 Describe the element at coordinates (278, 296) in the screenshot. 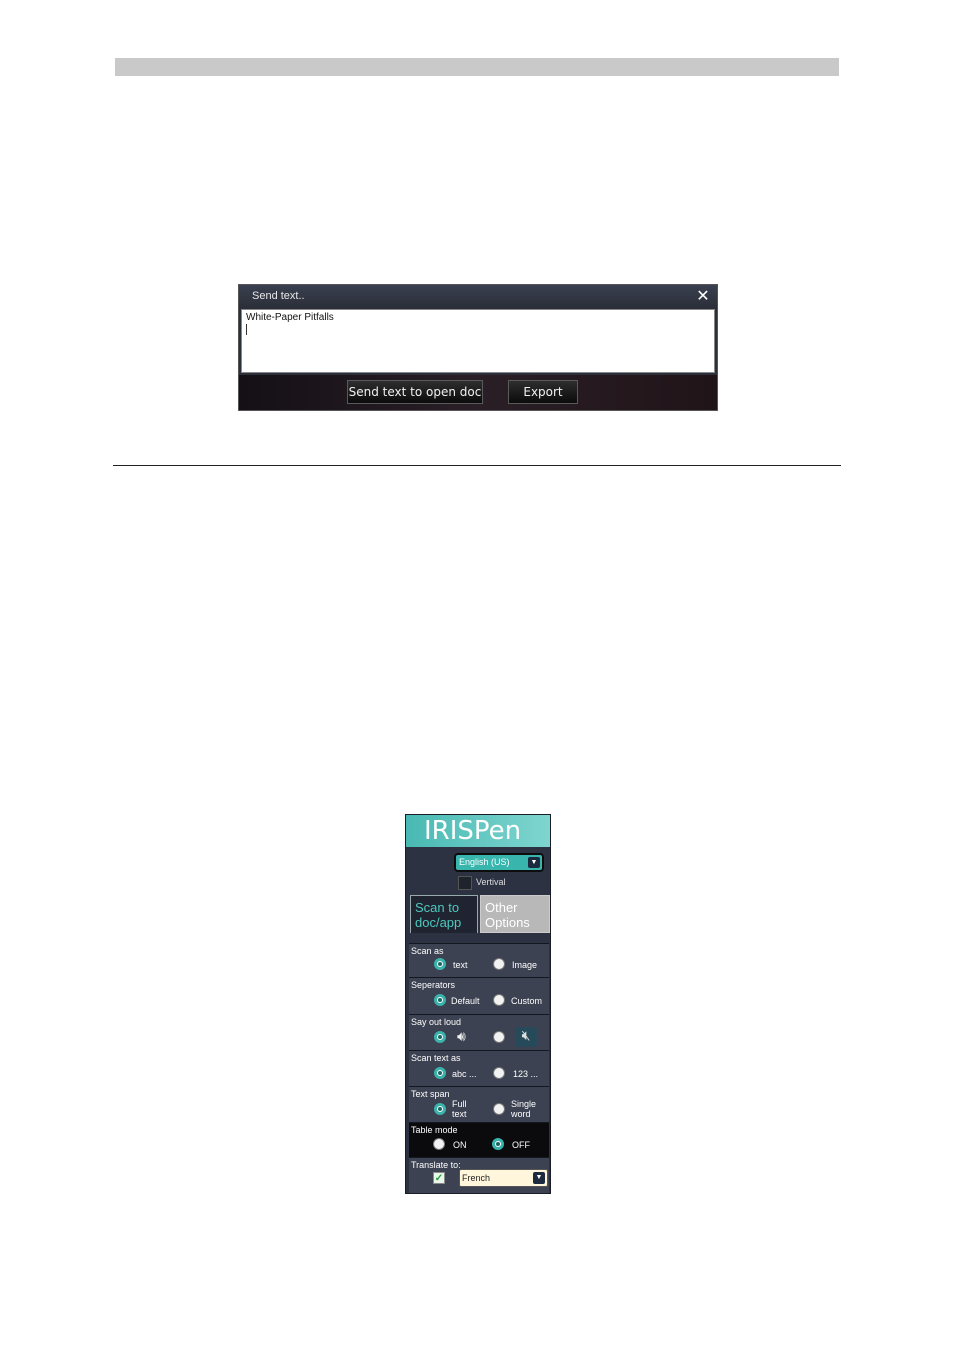

I see `send-text-title: Send text..` at that location.